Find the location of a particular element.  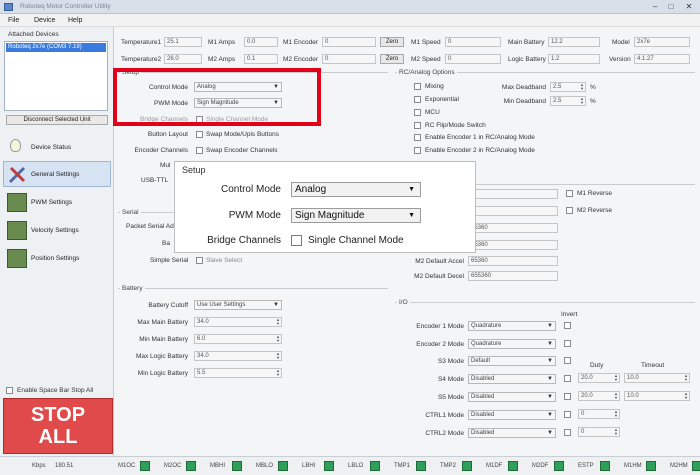

popup-control-mode-dropdown: Analog ▼ is located at coordinates (356, 189).